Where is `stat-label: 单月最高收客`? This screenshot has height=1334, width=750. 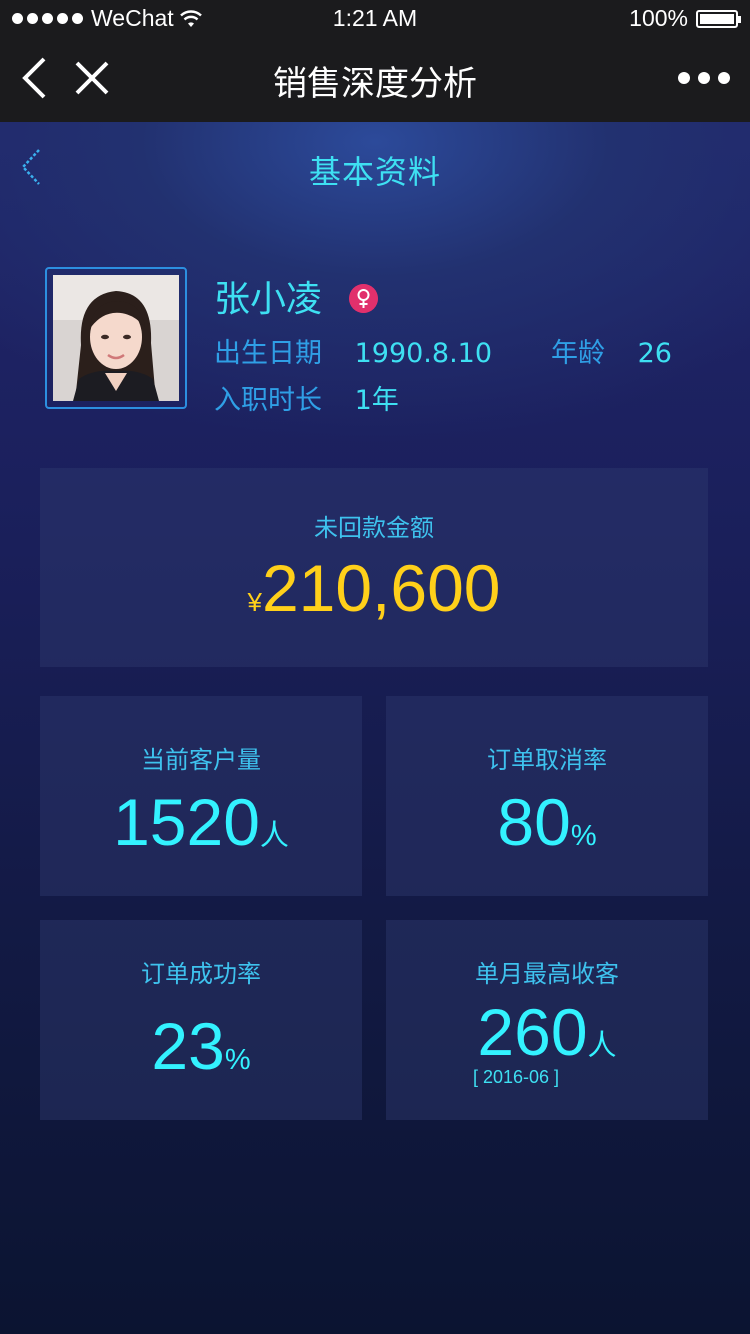 stat-label: 单月最高收客 is located at coordinates (547, 974).